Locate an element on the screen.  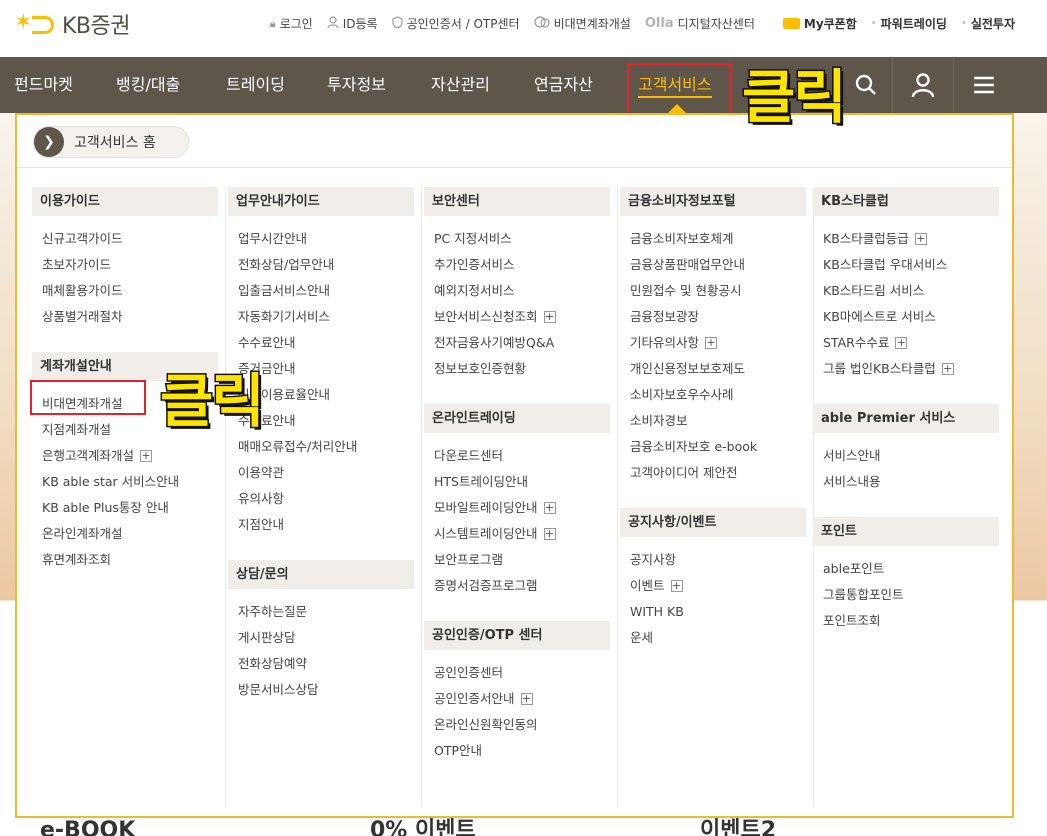
menu-item: 소비자경보 is located at coordinates (718, 421).